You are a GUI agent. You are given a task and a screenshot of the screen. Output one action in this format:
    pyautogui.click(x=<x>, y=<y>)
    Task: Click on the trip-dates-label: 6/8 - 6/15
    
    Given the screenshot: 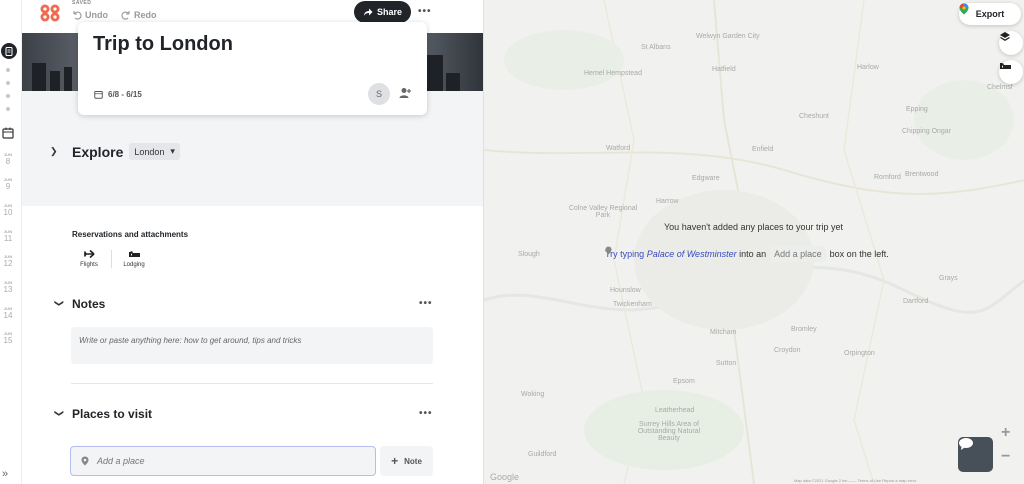 What is the action you would take?
    pyautogui.click(x=125, y=94)
    